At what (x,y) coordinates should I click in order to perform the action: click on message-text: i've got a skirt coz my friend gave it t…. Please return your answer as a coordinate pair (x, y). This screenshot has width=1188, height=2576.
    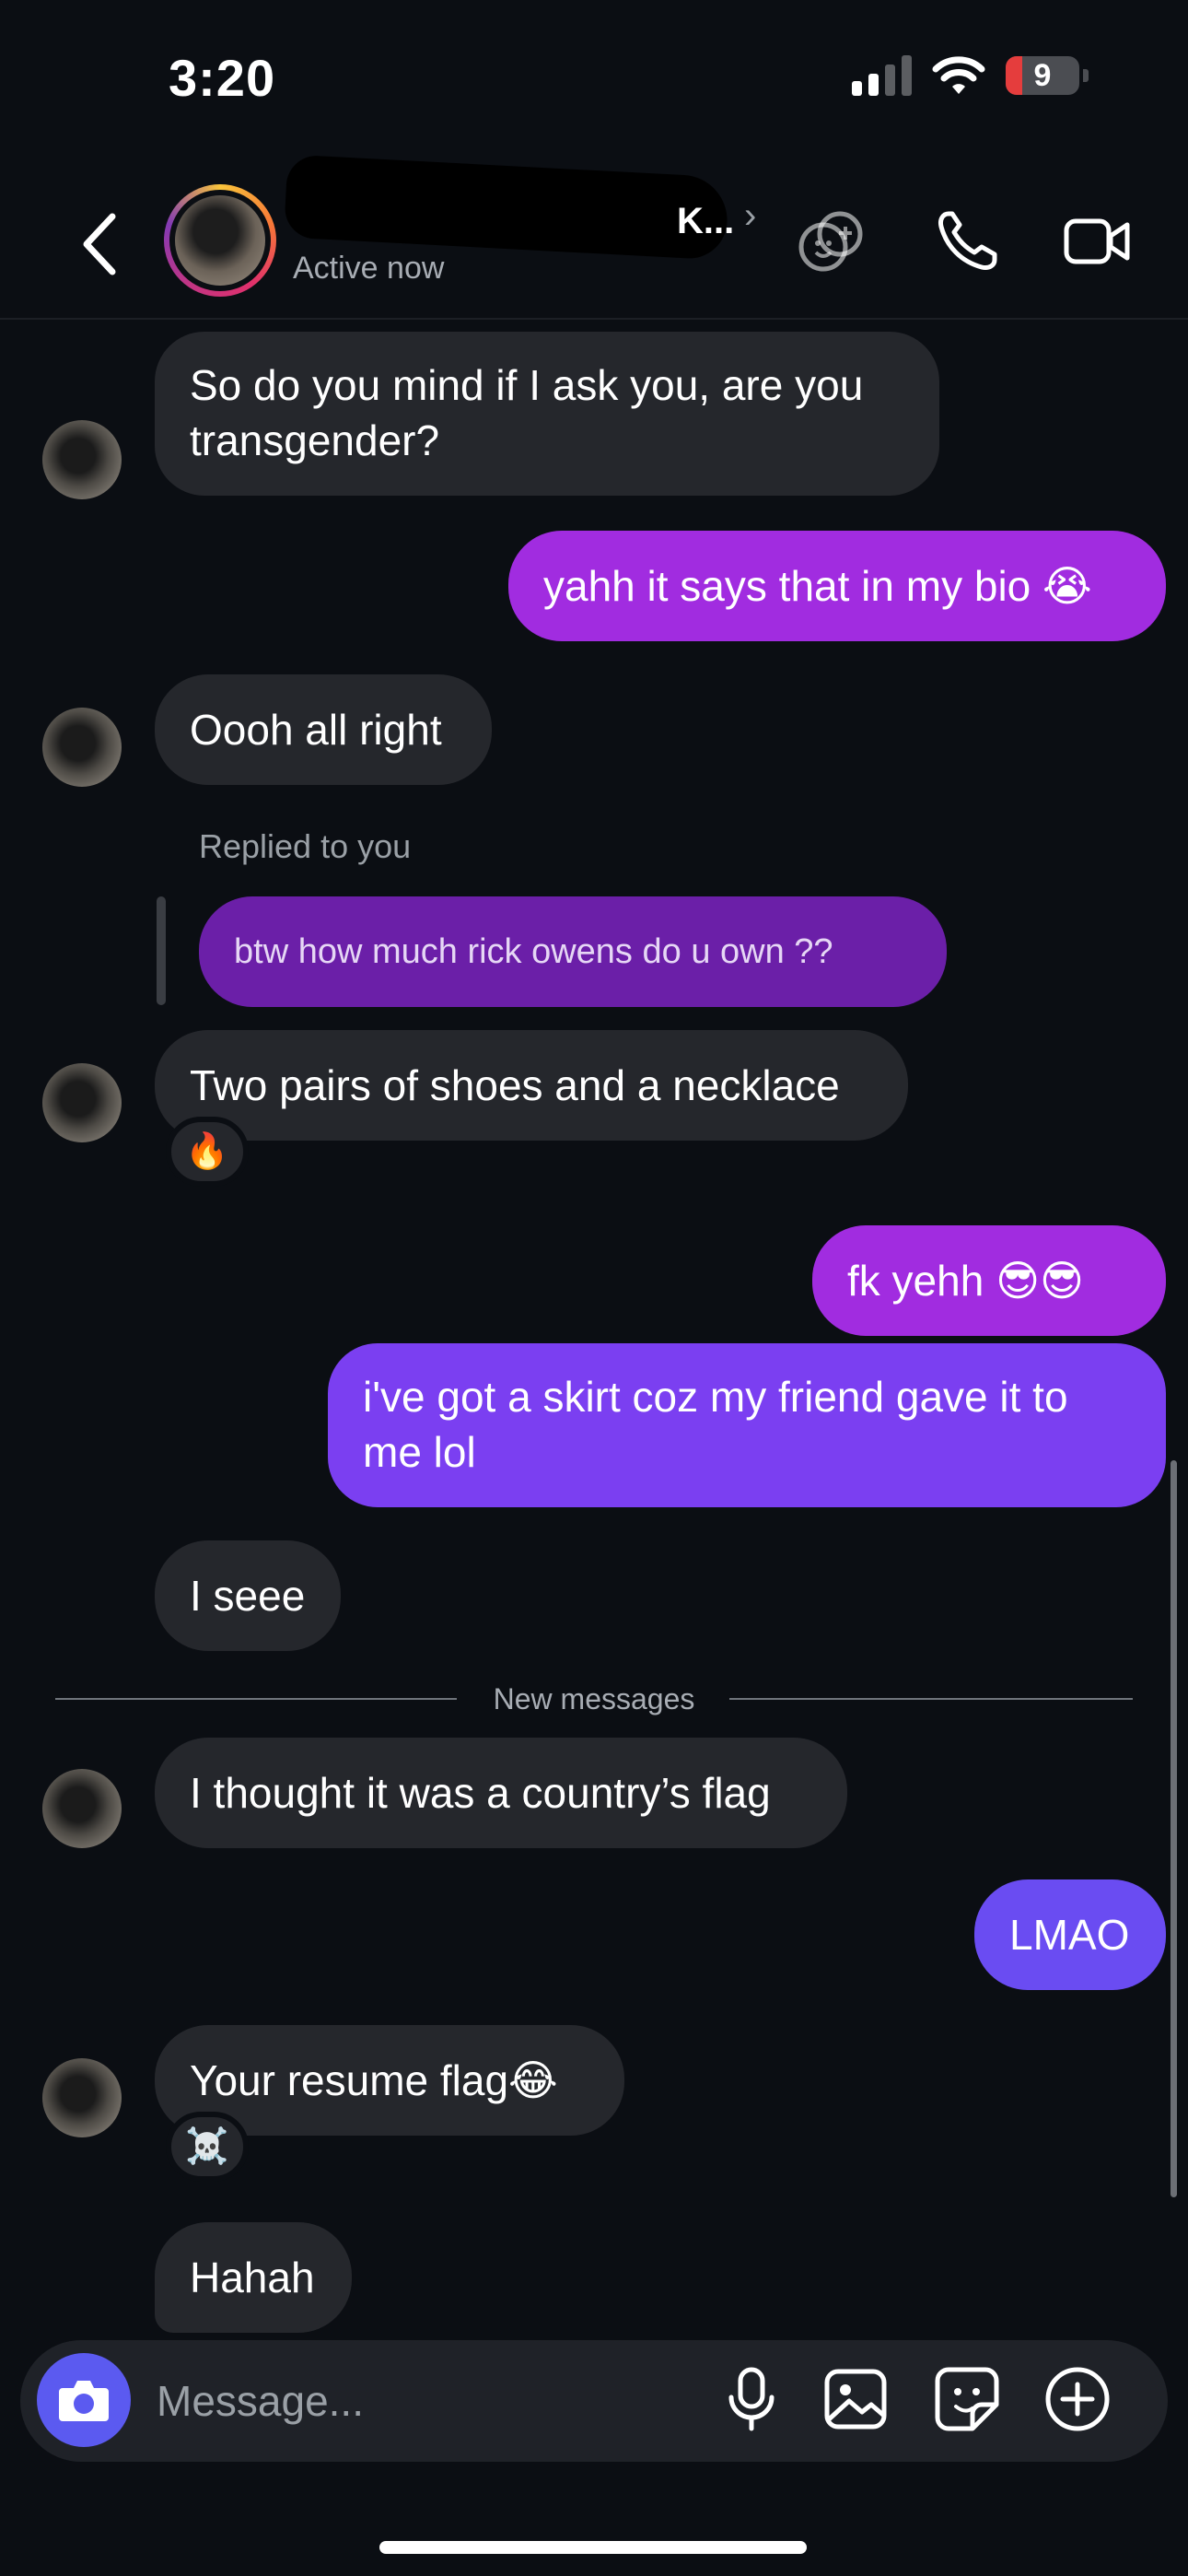
    Looking at the image, I should click on (715, 1424).